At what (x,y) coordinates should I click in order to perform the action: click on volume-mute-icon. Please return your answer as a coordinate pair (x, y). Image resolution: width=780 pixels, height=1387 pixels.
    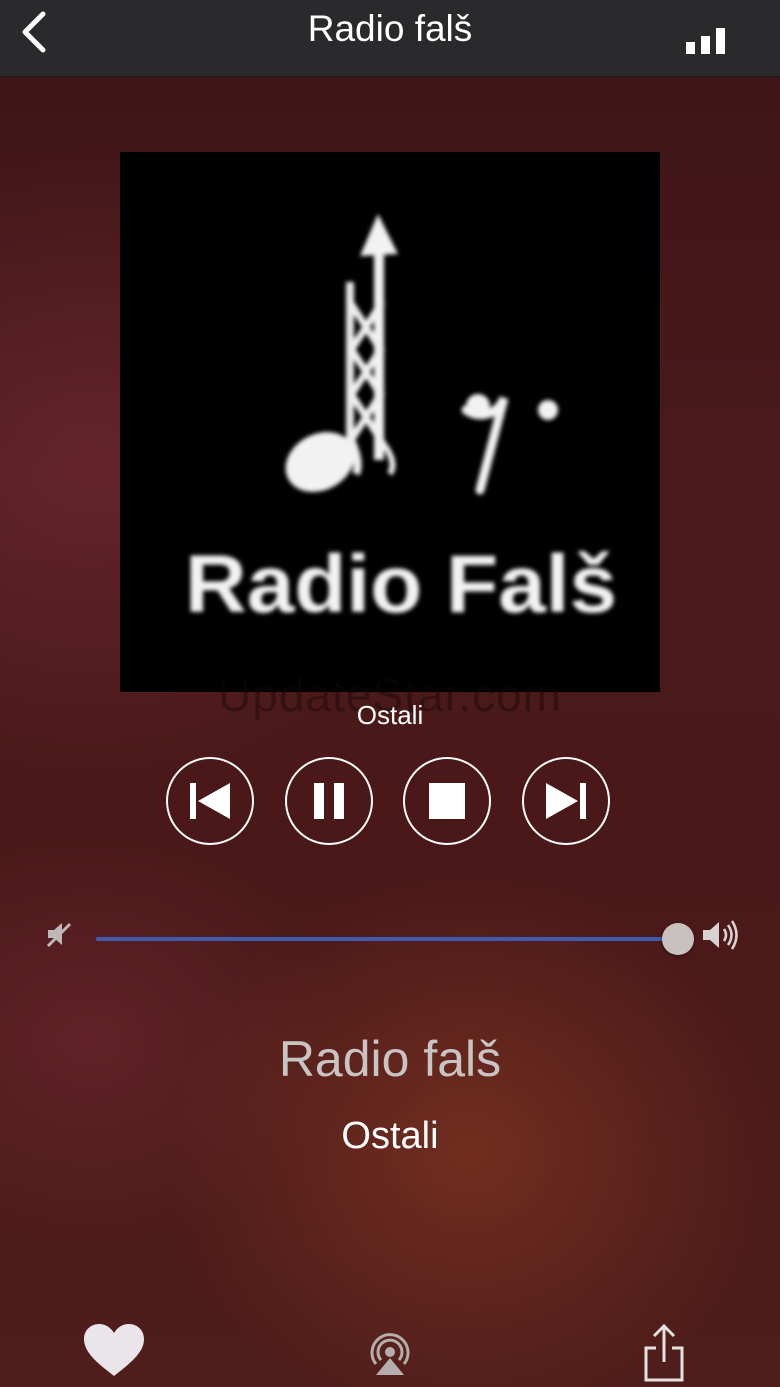
    Looking at the image, I should click on (60, 934).